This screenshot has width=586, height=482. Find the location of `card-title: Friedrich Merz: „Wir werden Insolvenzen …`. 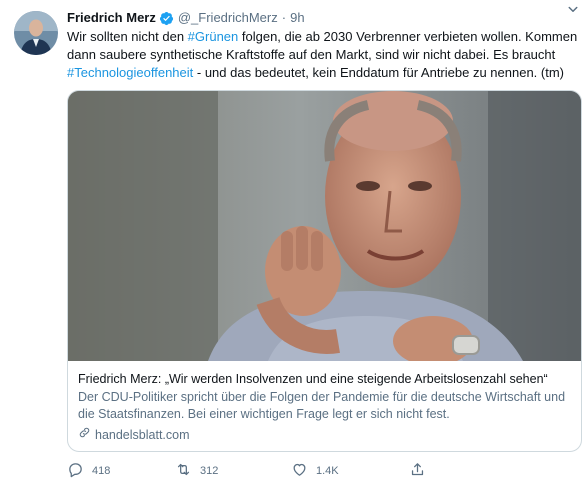

card-title: Friedrich Merz: „Wir werden Insolvenzen … is located at coordinates (313, 379).